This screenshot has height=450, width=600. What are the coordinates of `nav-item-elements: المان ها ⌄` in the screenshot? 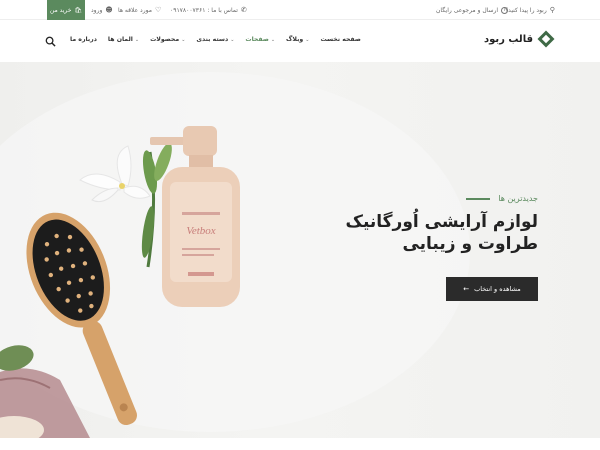 It's located at (123, 39).